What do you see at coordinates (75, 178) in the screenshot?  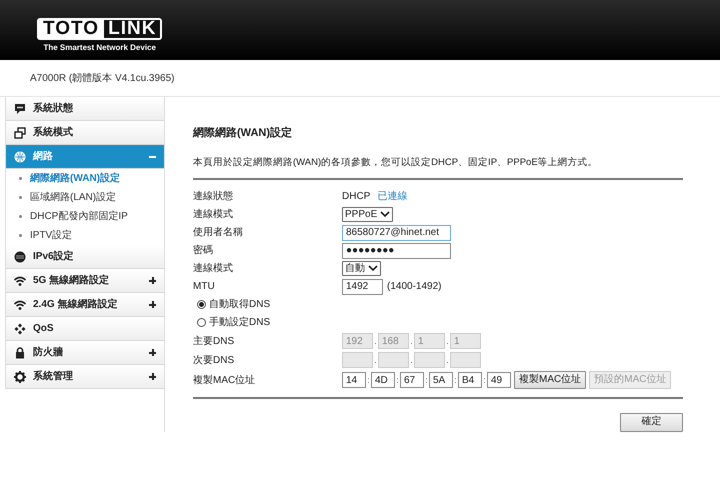 I see `submenu-item: 網際網路(WAN)設定` at bounding box center [75, 178].